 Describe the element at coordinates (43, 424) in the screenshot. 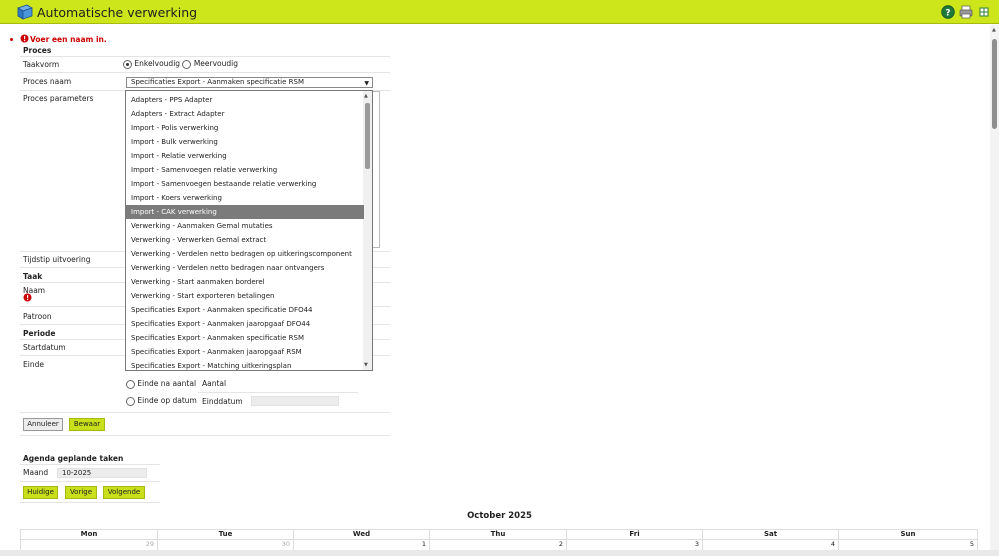

I see `annuleer-button: Annuleer` at that location.